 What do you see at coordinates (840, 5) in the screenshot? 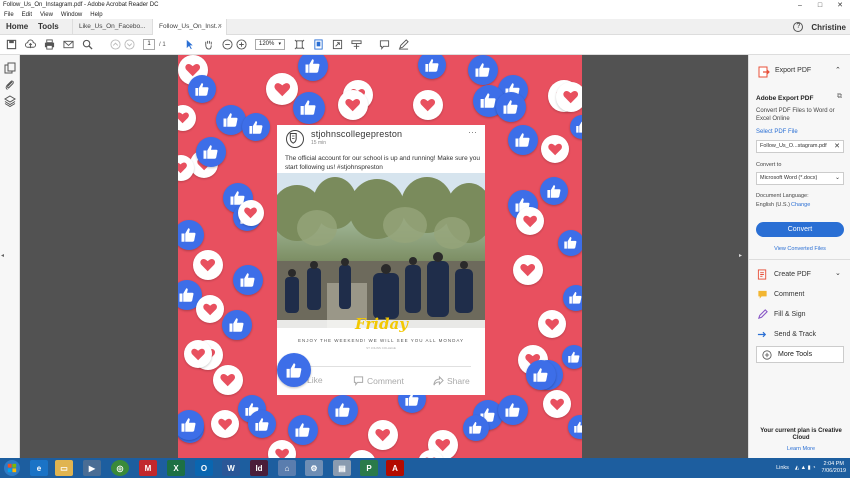
I see `close-window-button: ✕` at bounding box center [840, 5].